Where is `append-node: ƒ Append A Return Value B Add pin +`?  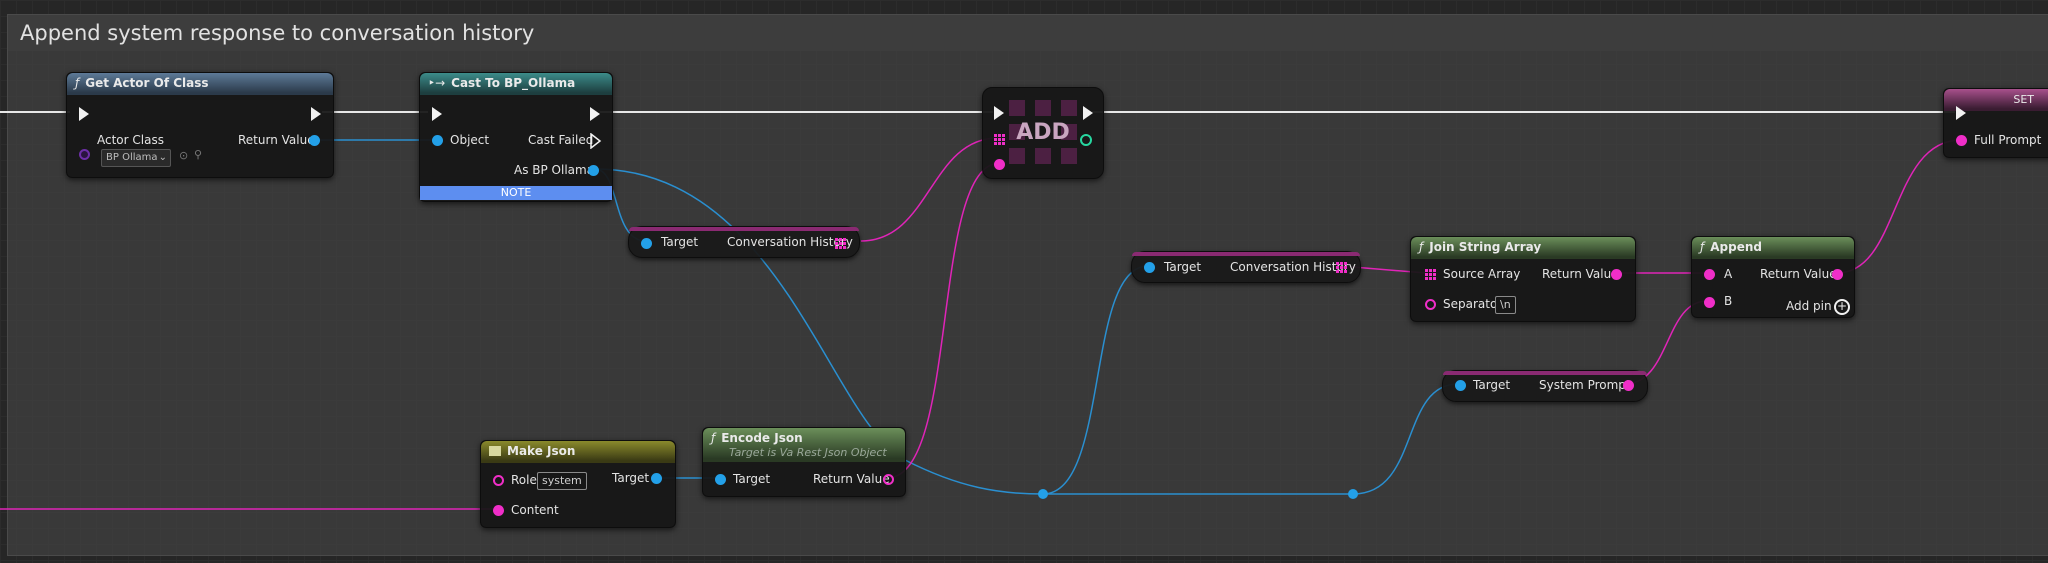
append-node: ƒ Append A Return Value B Add pin + is located at coordinates (1773, 277).